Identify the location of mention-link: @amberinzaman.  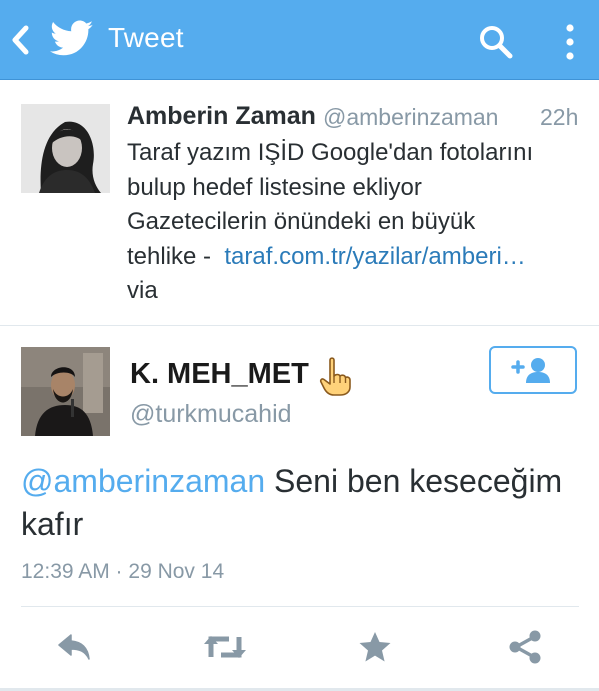
(143, 481).